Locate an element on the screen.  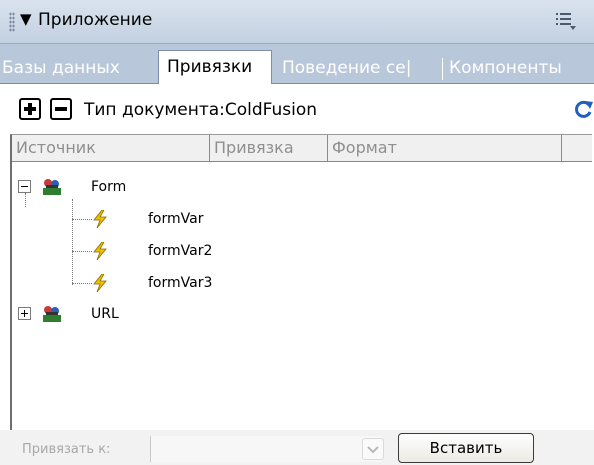
bind-to-dropdown-button is located at coordinates (373, 449).